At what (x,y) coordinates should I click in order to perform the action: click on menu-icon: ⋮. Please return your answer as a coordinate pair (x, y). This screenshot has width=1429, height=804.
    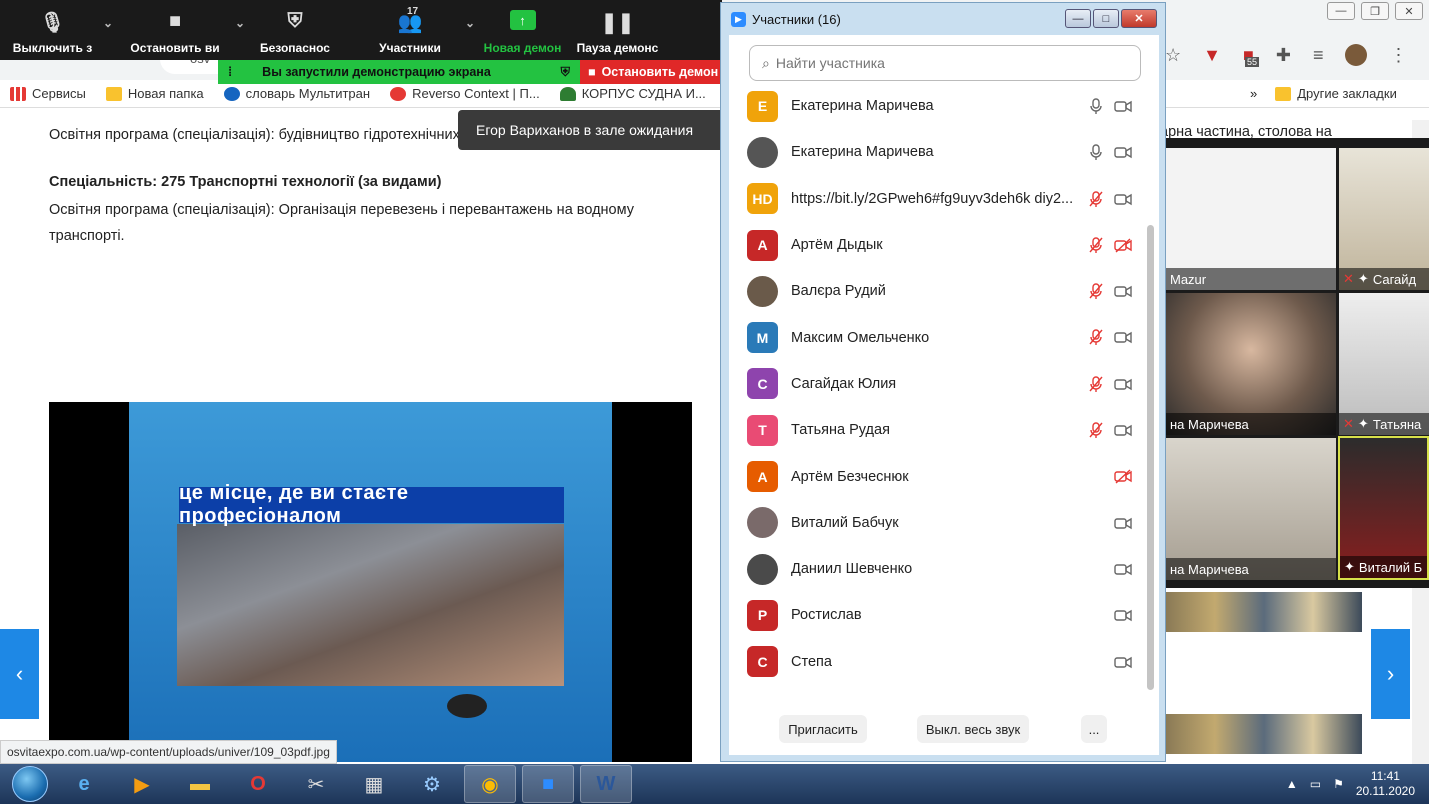
    Looking at the image, I should click on (1398, 55).